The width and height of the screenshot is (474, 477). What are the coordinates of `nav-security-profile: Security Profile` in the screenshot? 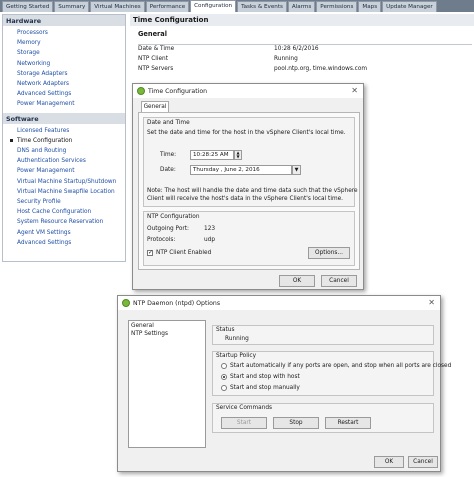 It's located at (64, 202).